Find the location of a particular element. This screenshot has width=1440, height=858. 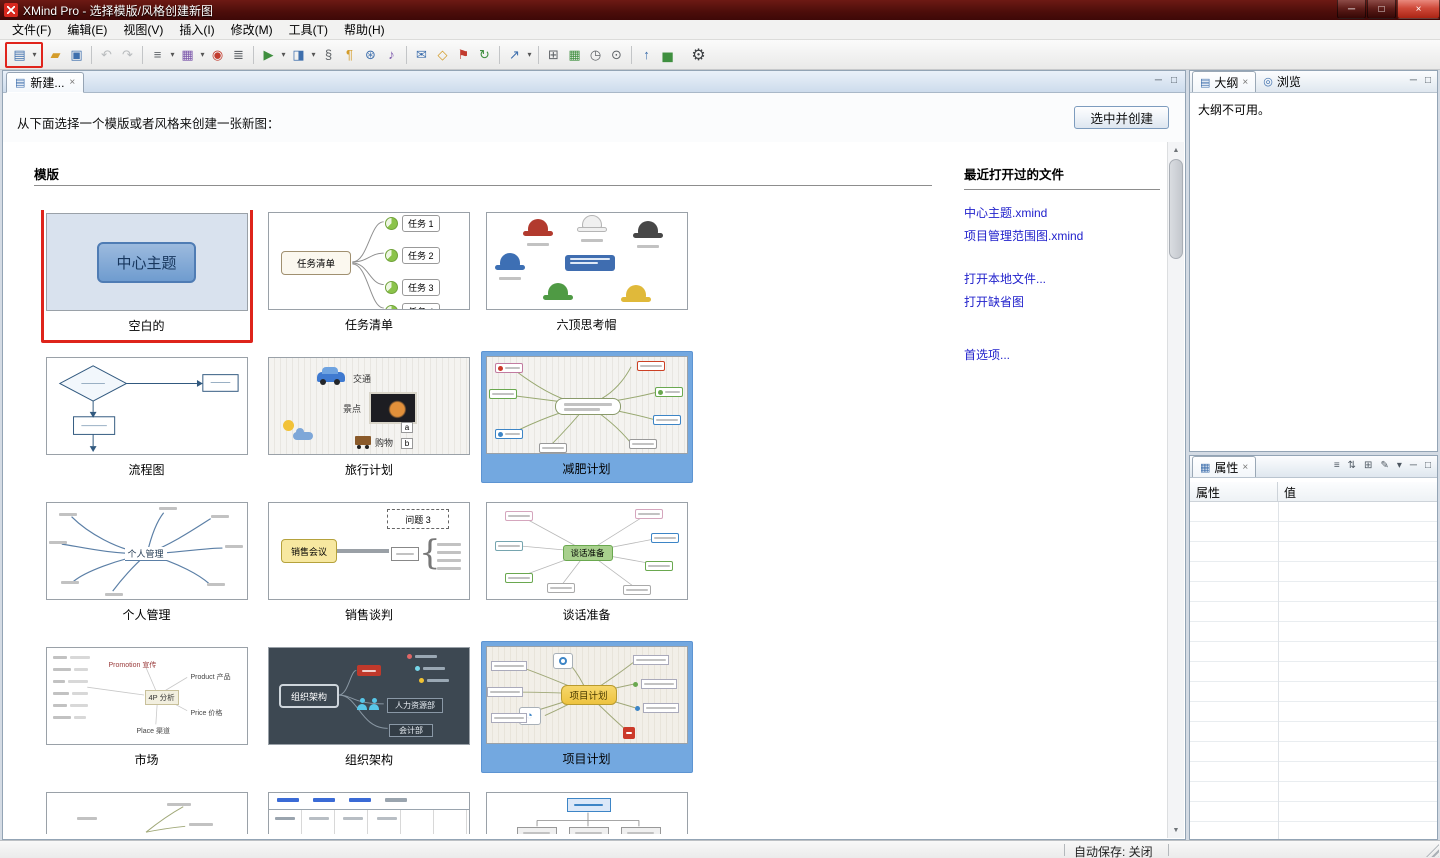

refresh-icon: ↻ is located at coordinates (484, 55).